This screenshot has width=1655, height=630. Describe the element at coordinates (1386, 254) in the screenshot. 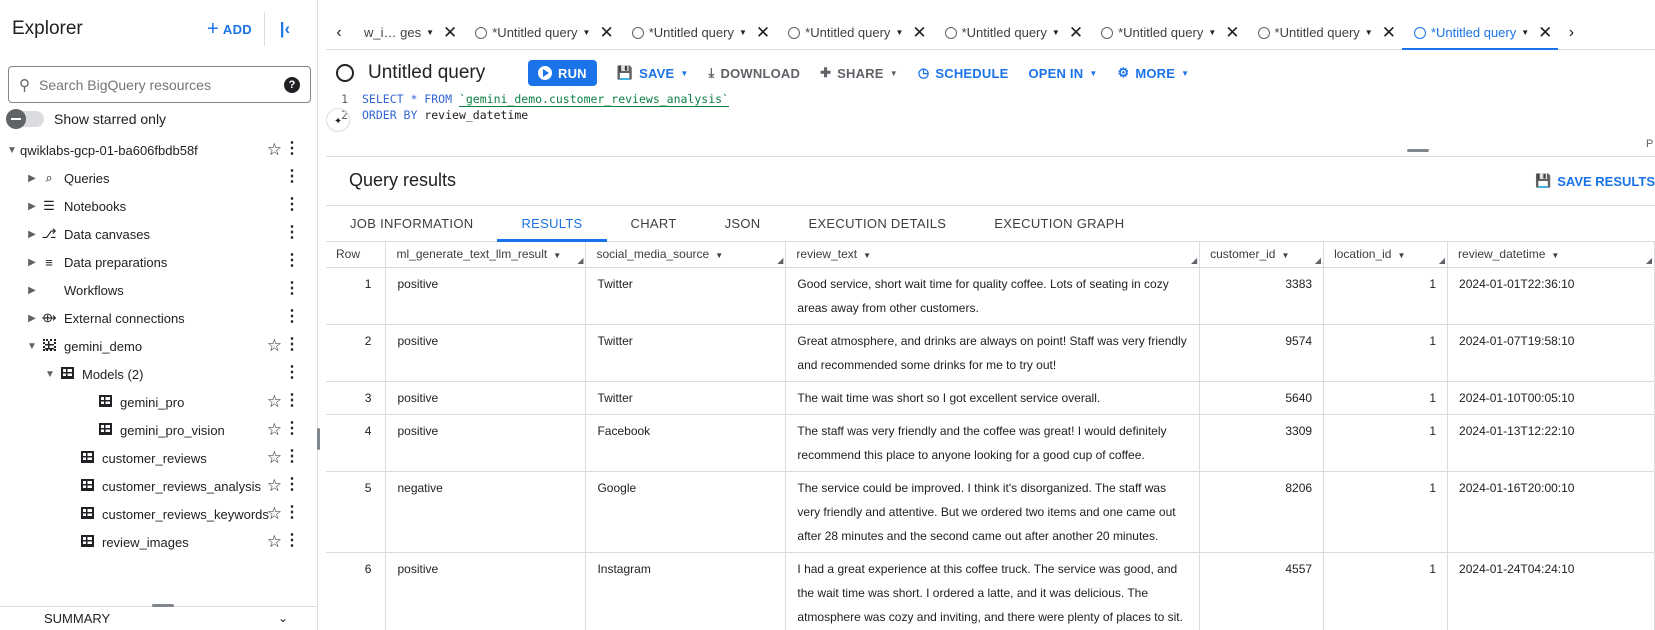

I see `column-header: location_id ▼ ◢` at that location.